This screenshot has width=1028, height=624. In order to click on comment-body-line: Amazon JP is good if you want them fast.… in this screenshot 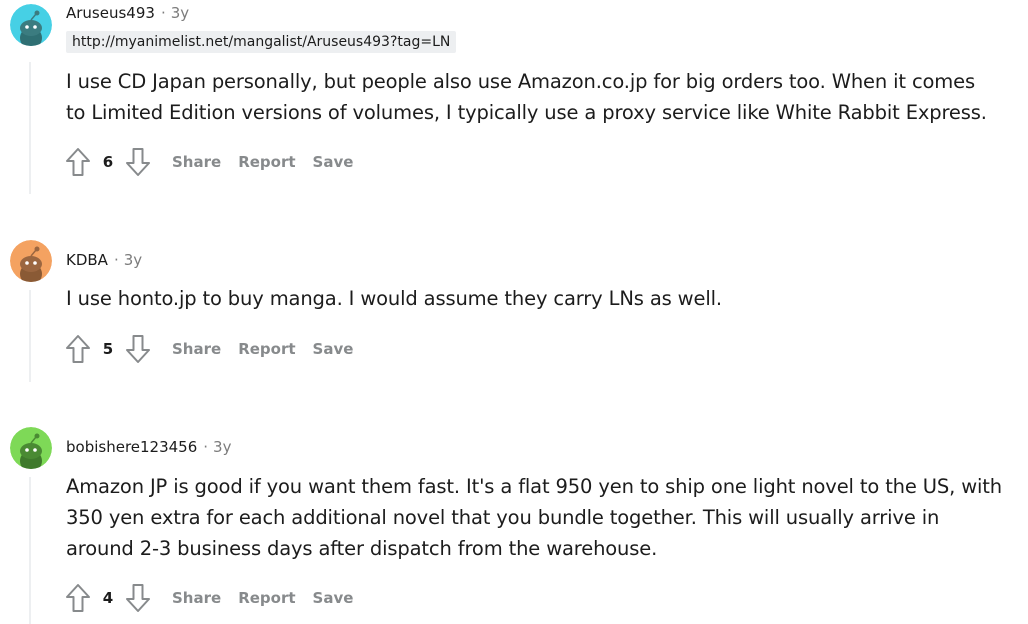, I will do `click(534, 486)`.